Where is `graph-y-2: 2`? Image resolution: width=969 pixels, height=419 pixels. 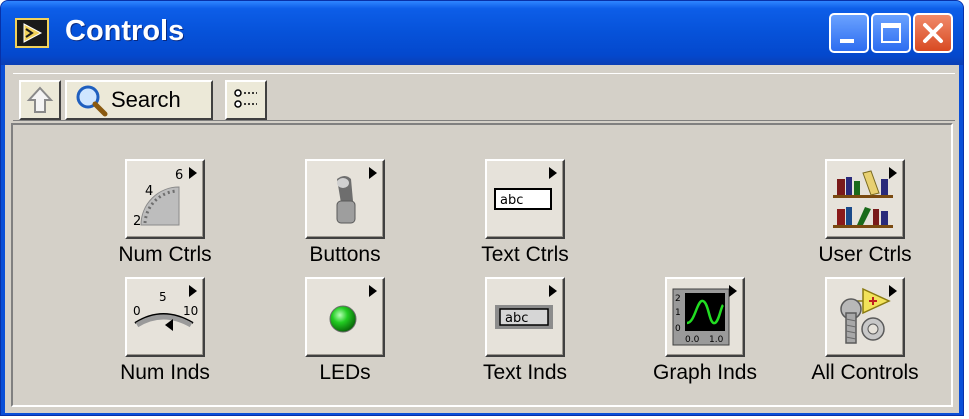
graph-y-2: 2 is located at coordinates (678, 299).